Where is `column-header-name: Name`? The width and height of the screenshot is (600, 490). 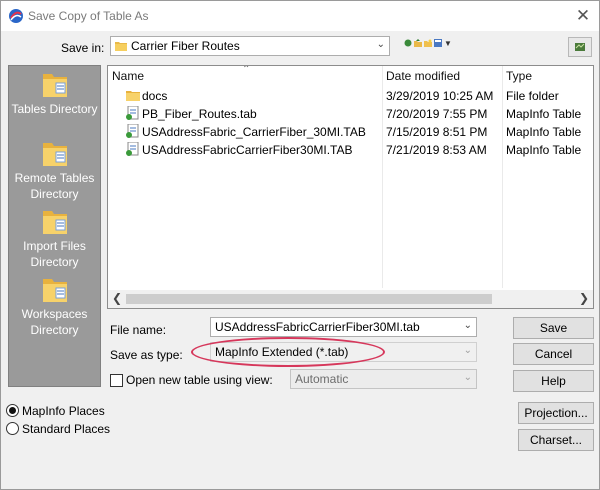
column-header-name: Name is located at coordinates (128, 76).